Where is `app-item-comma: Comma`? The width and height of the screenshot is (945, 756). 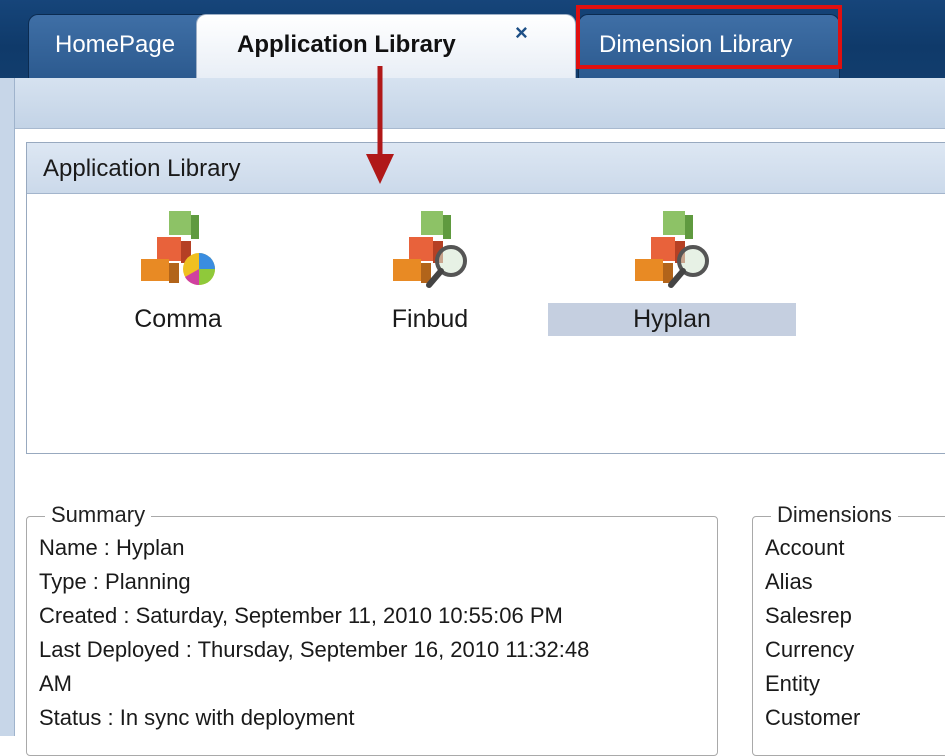
app-item-comma: Comma is located at coordinates (178, 270).